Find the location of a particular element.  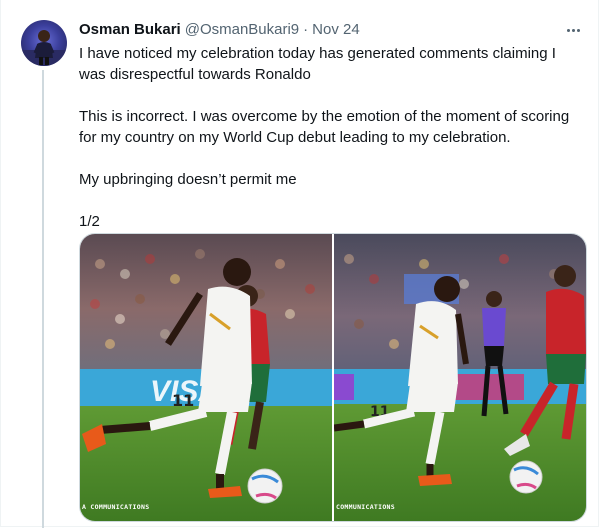

author-name: Osman Bukari is located at coordinates (130, 30).